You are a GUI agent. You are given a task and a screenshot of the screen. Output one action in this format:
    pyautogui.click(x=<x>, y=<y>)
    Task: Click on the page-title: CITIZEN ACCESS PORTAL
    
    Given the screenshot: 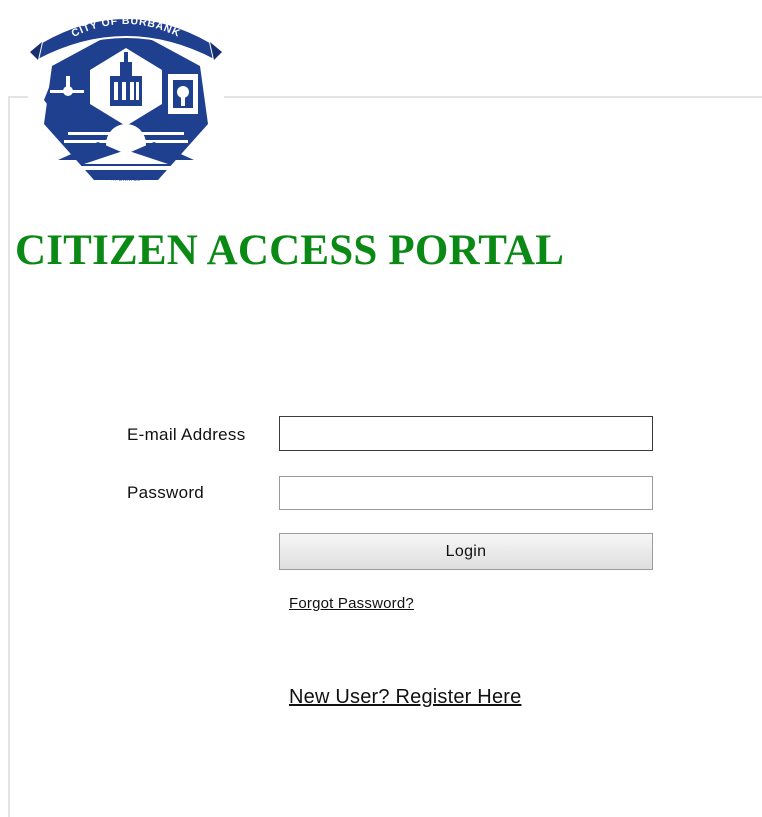 What is the action you would take?
    pyautogui.click(x=290, y=250)
    